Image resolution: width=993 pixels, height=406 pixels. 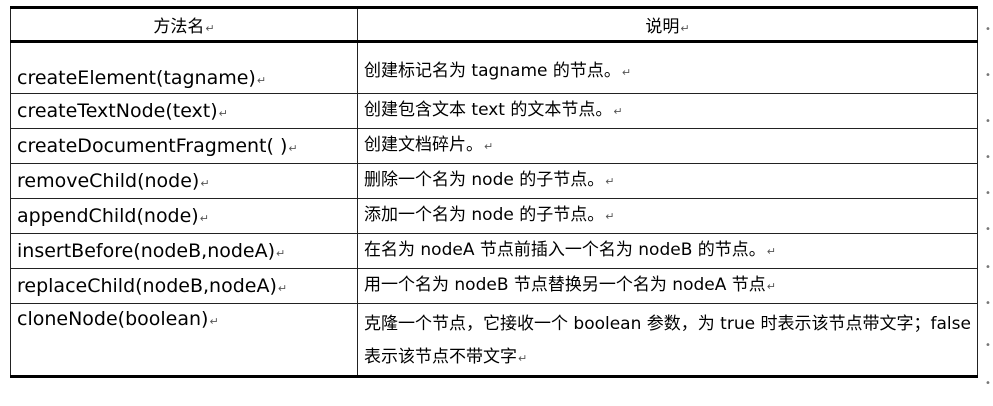 I want to click on header-method: 方法名↵, so click(x=184, y=25).